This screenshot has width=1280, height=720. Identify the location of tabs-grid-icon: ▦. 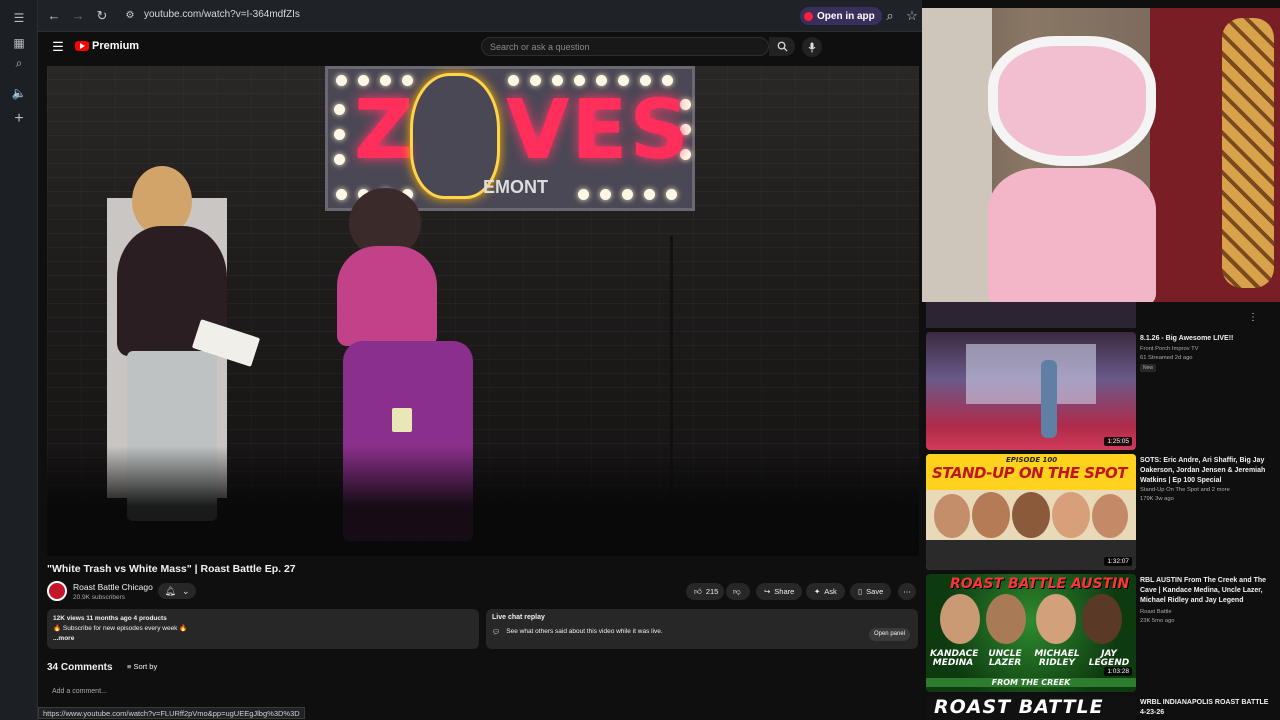
(19, 43).